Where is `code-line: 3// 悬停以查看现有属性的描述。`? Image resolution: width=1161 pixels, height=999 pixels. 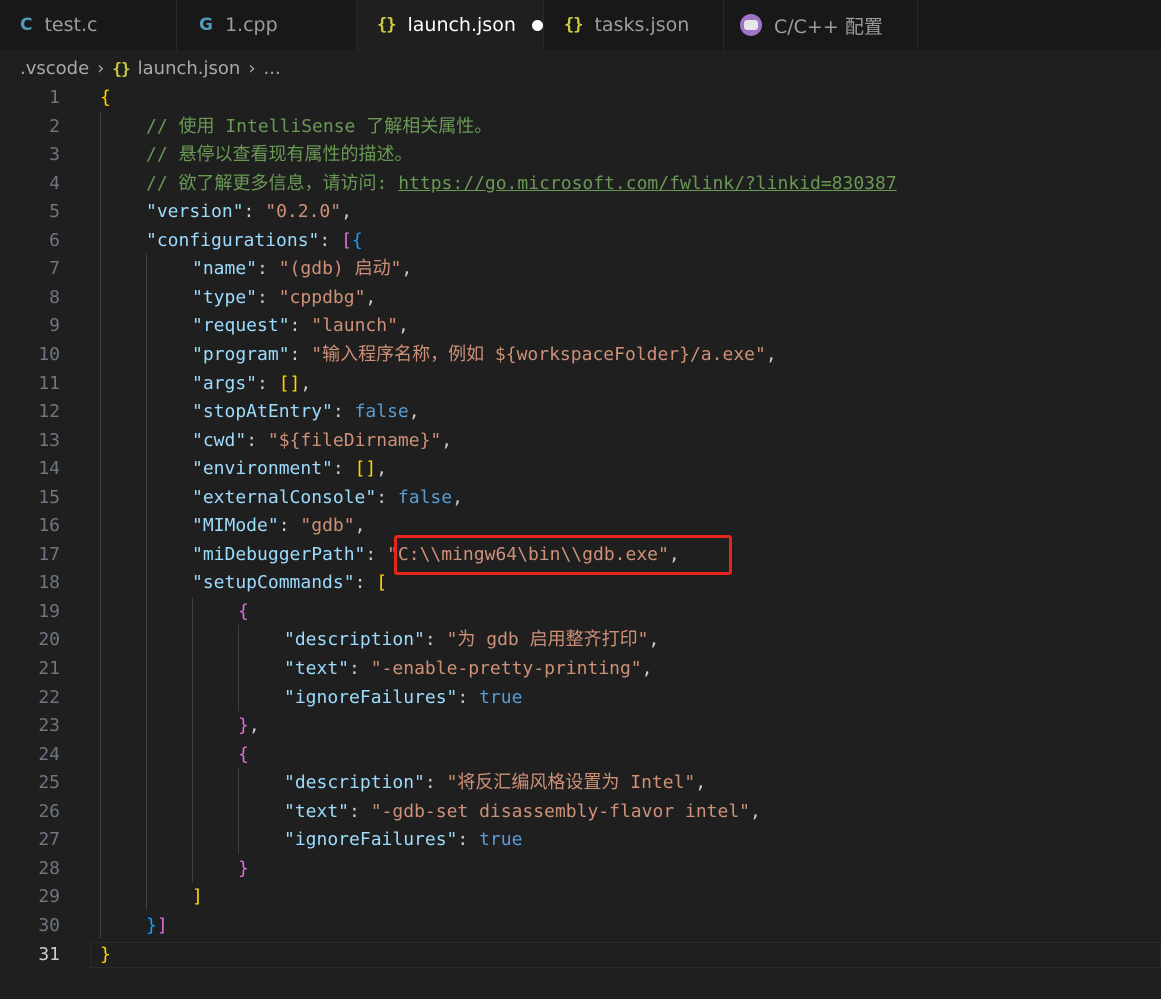 code-line: 3// 悬停以查看现有属性的描述。 is located at coordinates (231, 155).